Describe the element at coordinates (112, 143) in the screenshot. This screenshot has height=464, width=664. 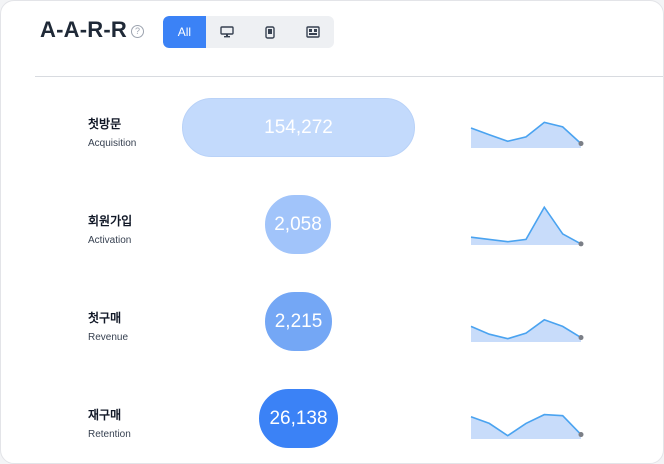
I see `metric-name-en: Acquisition` at that location.